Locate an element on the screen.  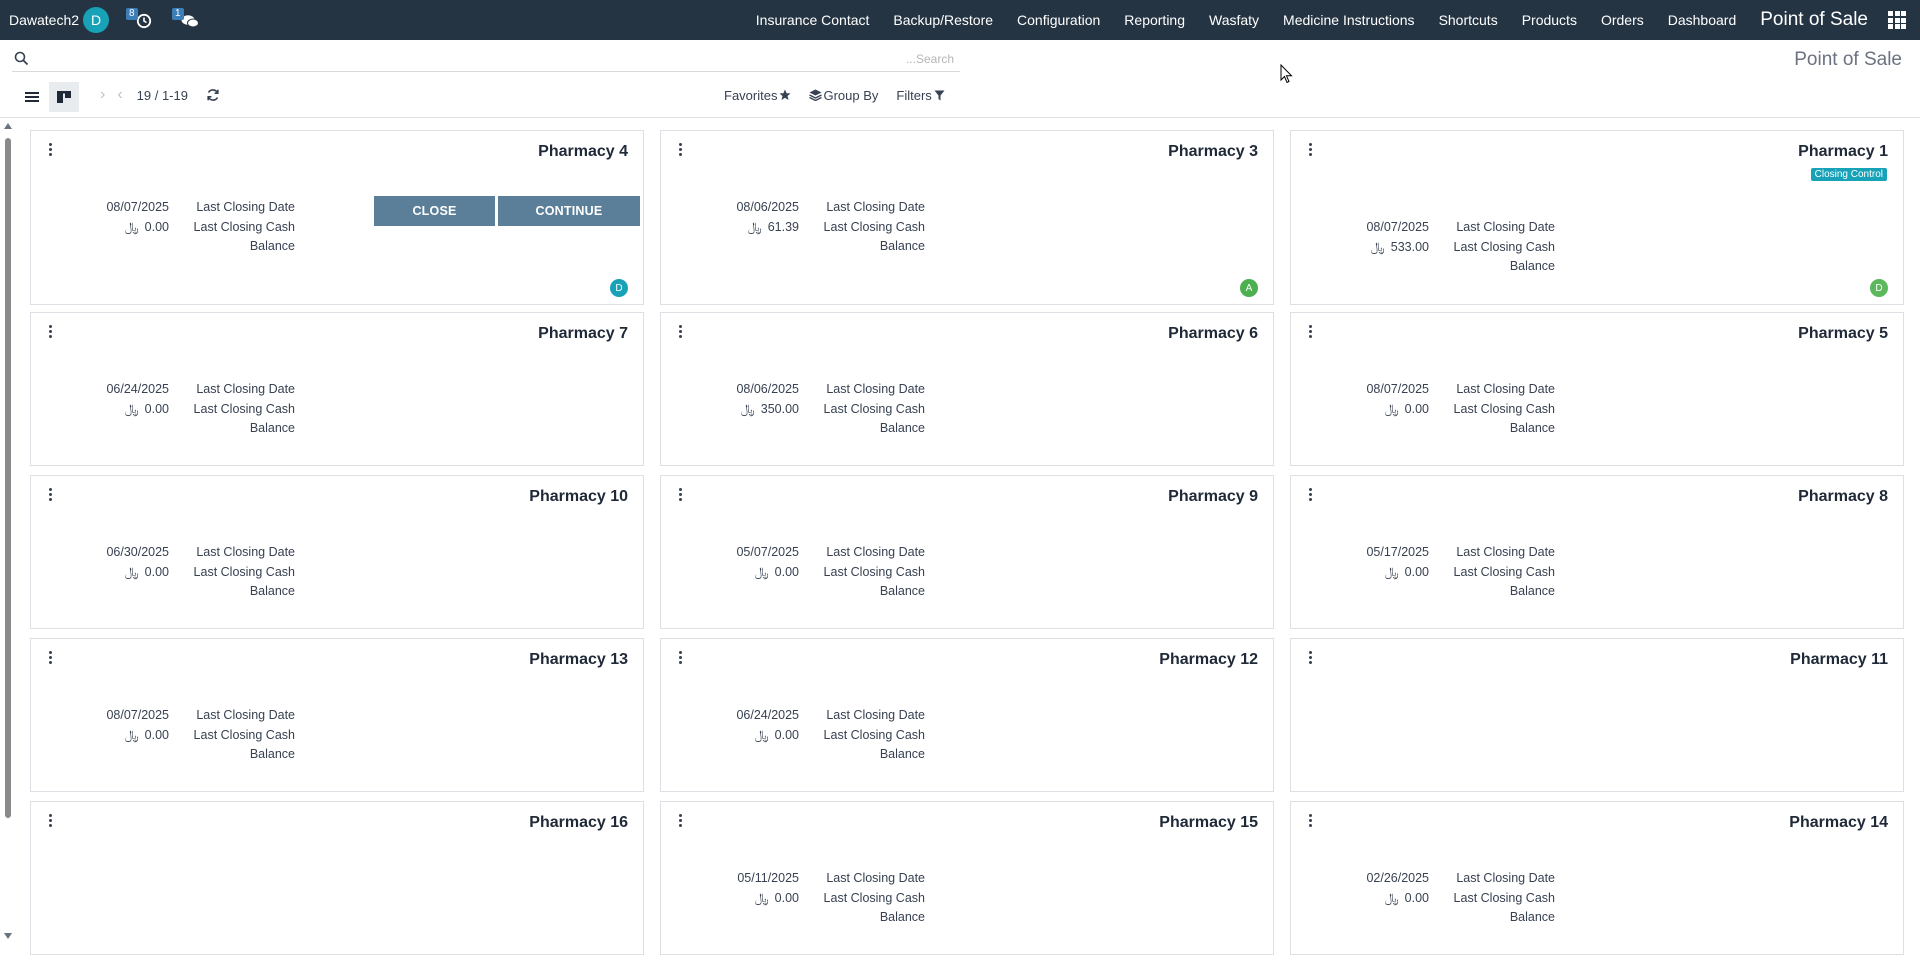
currency-icon: ﷼ is located at coordinates (1391, 571).